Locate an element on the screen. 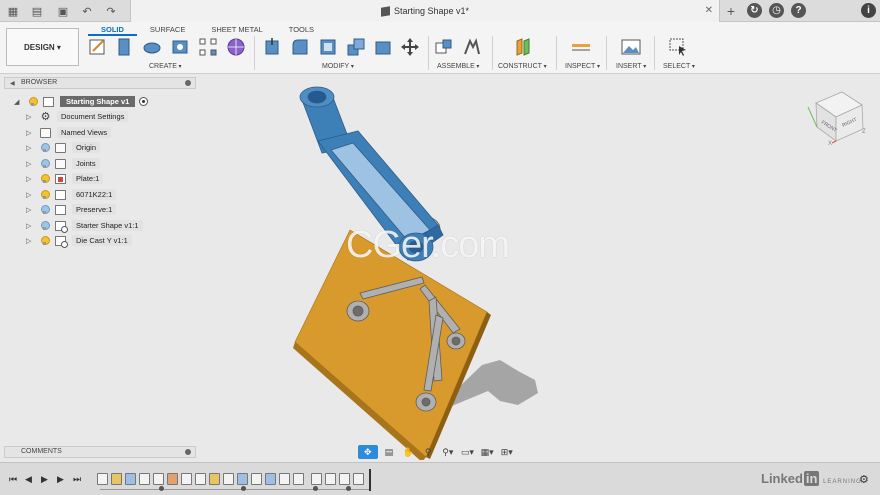 The width and height of the screenshot is (880, 495). fillet-icon is located at coordinates (300, 47).